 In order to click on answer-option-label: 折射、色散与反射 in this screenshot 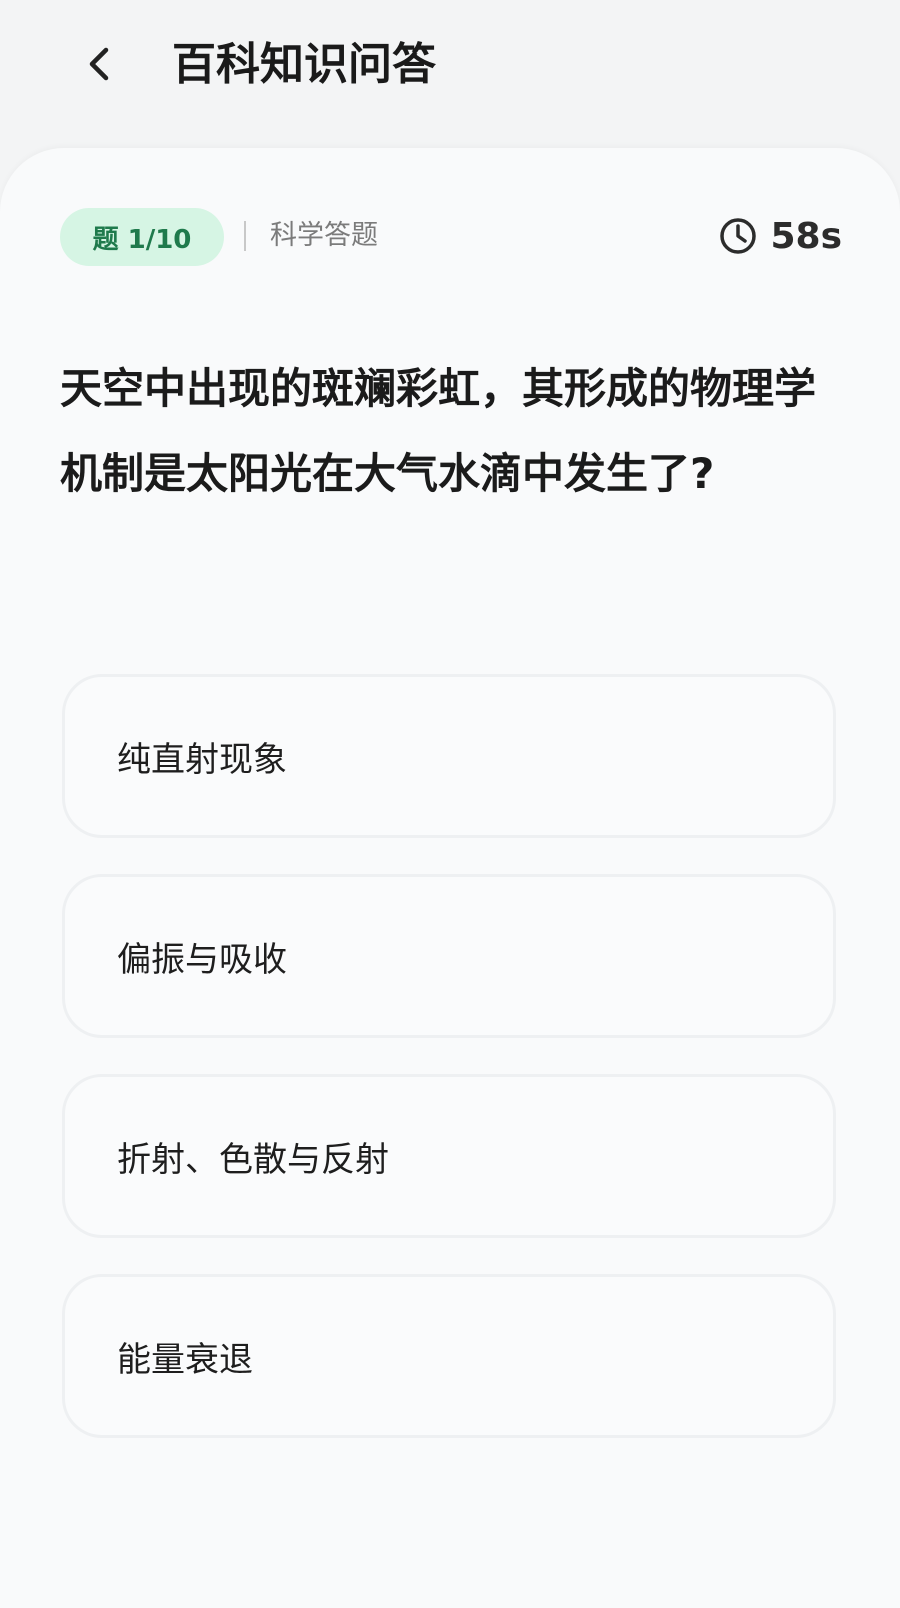, I will do `click(253, 1159)`.